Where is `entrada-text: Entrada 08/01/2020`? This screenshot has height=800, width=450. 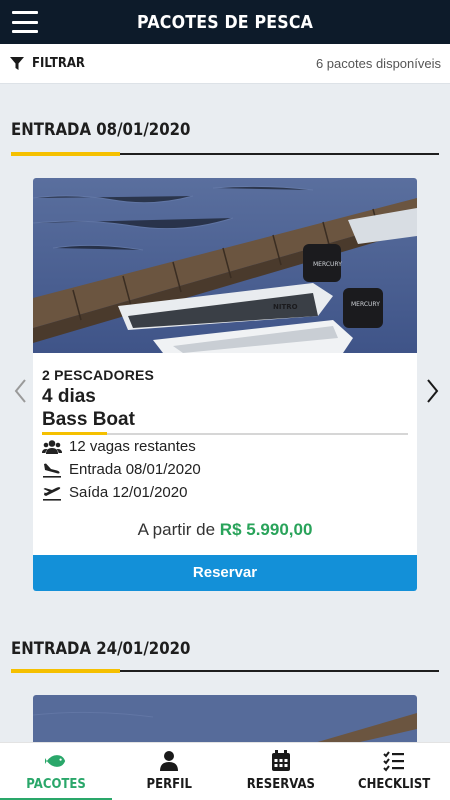
entrada-text: Entrada 08/01/2020 is located at coordinates (135, 469).